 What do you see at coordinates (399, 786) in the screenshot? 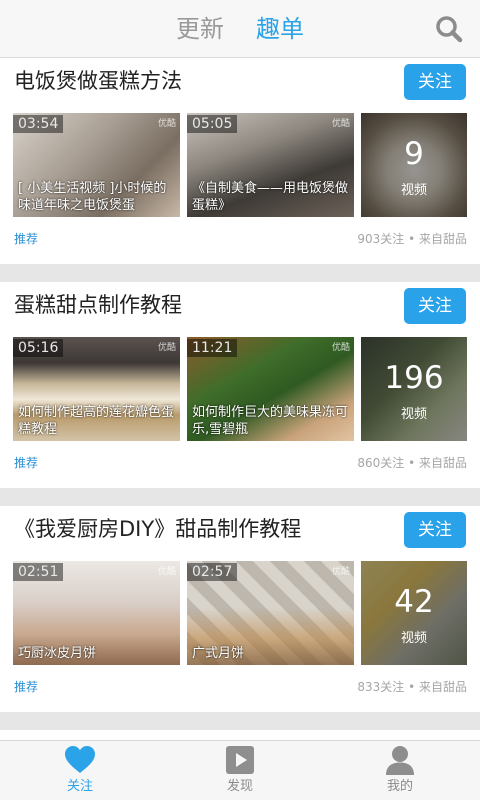
I see `nav-mine-label: 我的` at bounding box center [399, 786].